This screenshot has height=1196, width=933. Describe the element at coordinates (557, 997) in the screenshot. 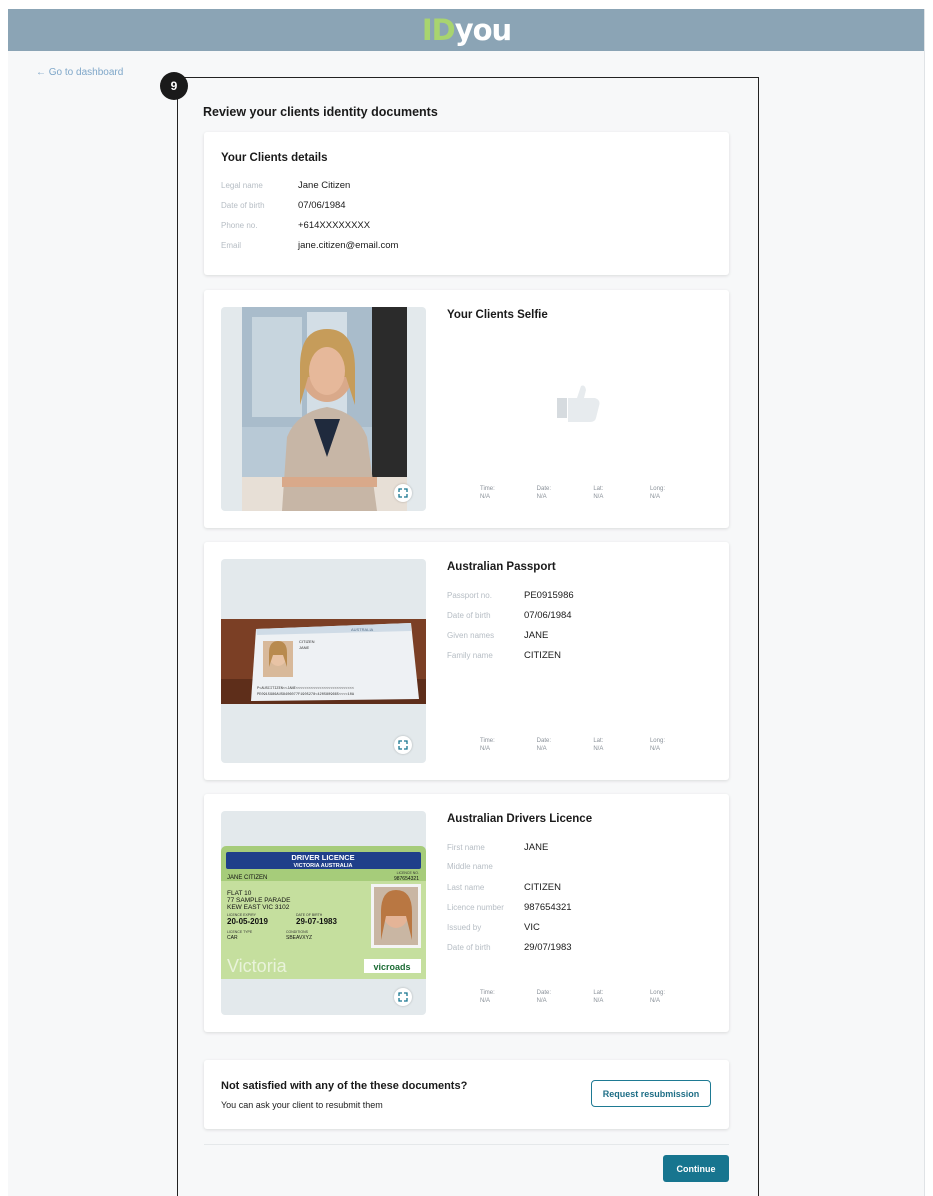

I see `meta-date: Date: N/A` at that location.